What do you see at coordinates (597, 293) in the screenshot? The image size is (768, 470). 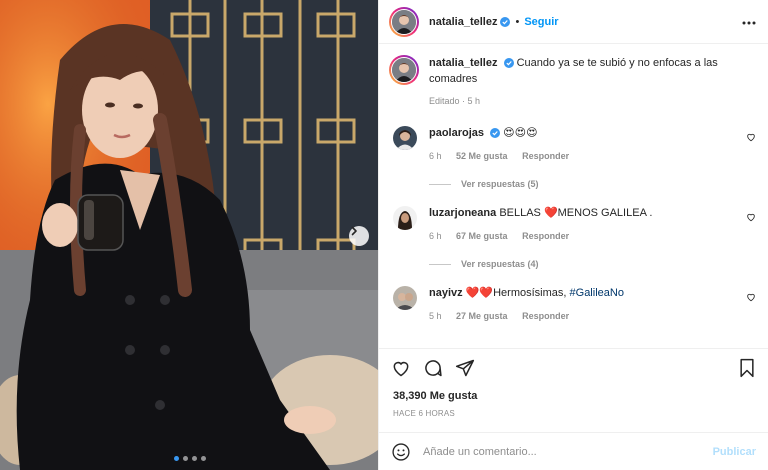 I see `comment-hashtag: #GalileaNo` at bounding box center [597, 293].